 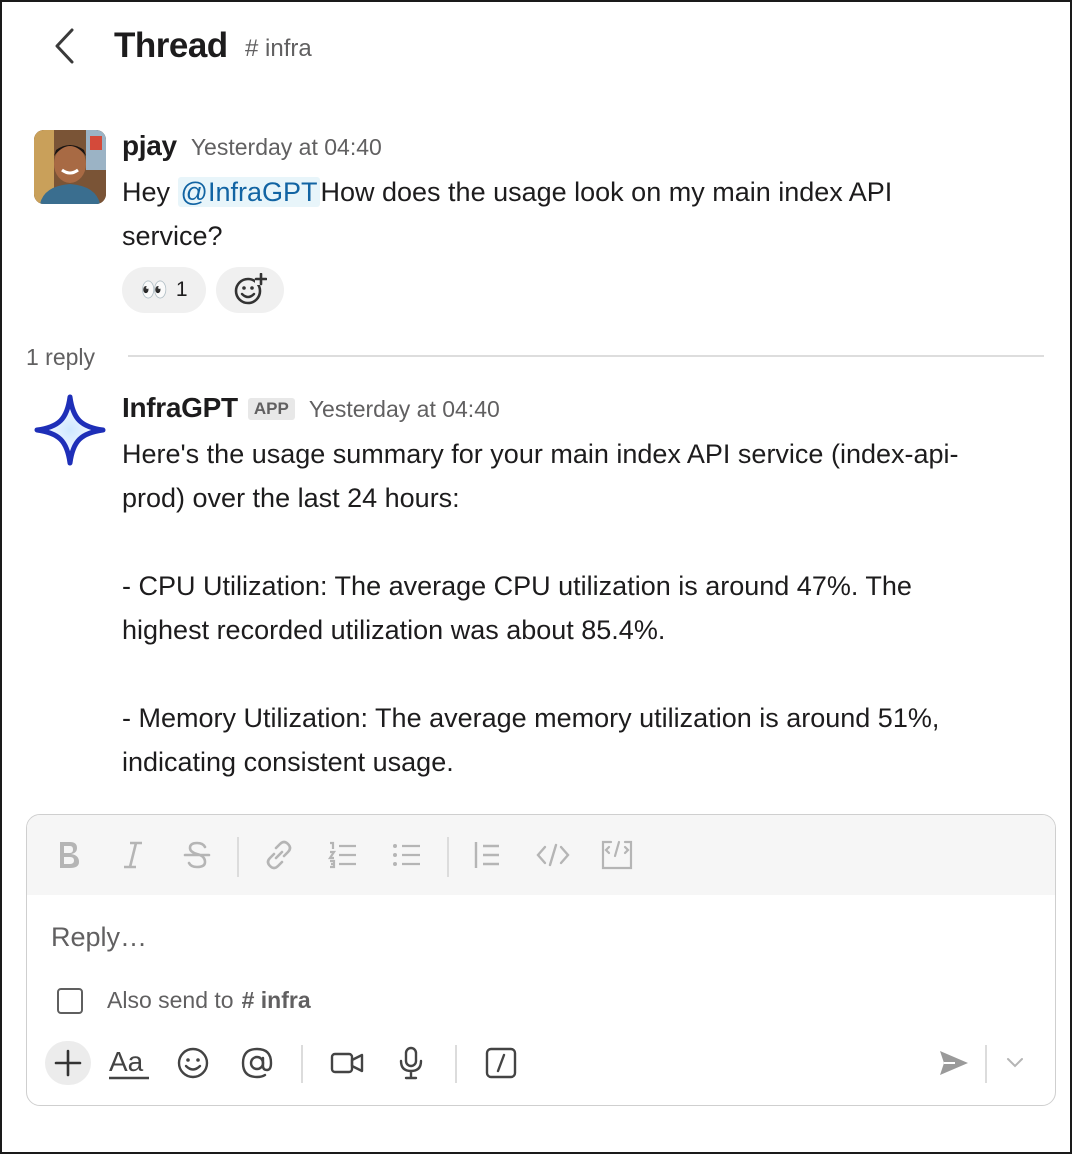 I want to click on add-reaction-button, so click(x=250, y=290).